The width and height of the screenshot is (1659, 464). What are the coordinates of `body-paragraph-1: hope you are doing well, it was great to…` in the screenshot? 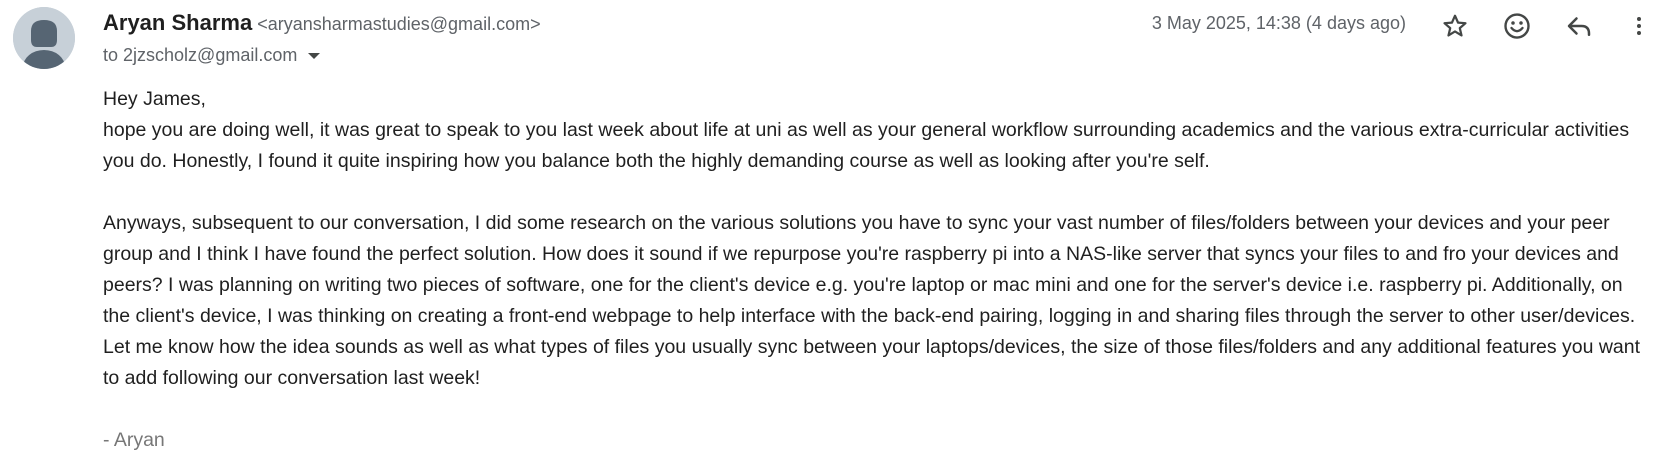 It's located at (866, 145).